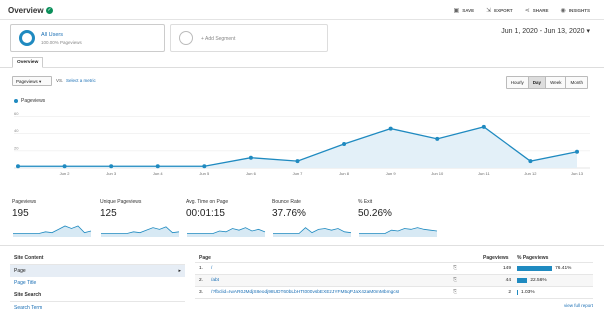 The width and height of the screenshot is (604, 320). I want to click on segment-all-users: All Users 100.00% Pageviews, so click(87, 38).